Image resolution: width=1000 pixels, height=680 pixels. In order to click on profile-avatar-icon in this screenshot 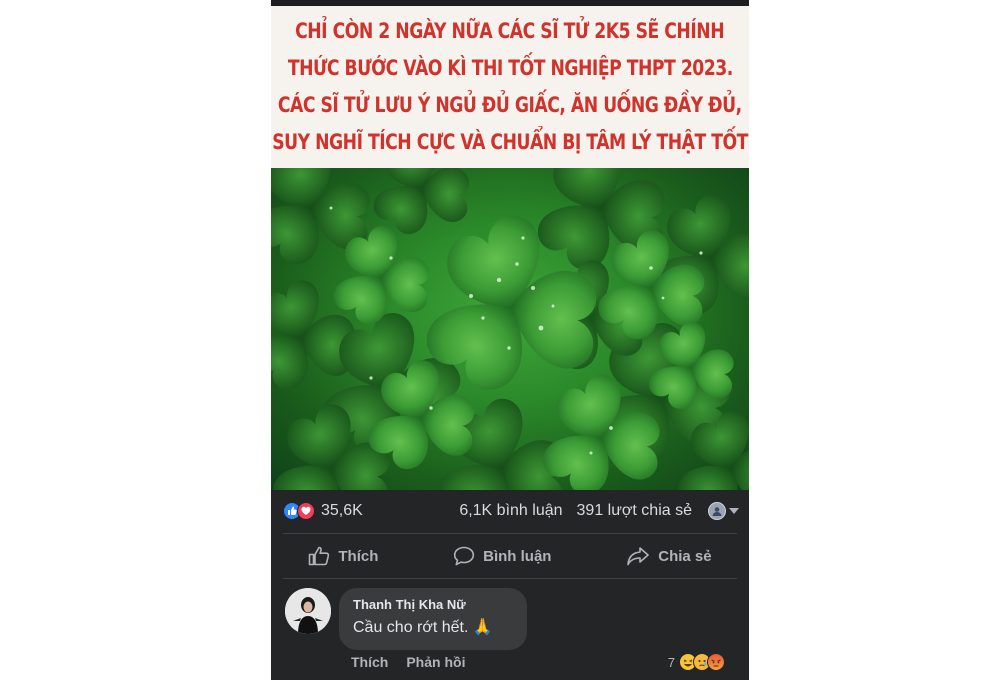, I will do `click(717, 511)`.